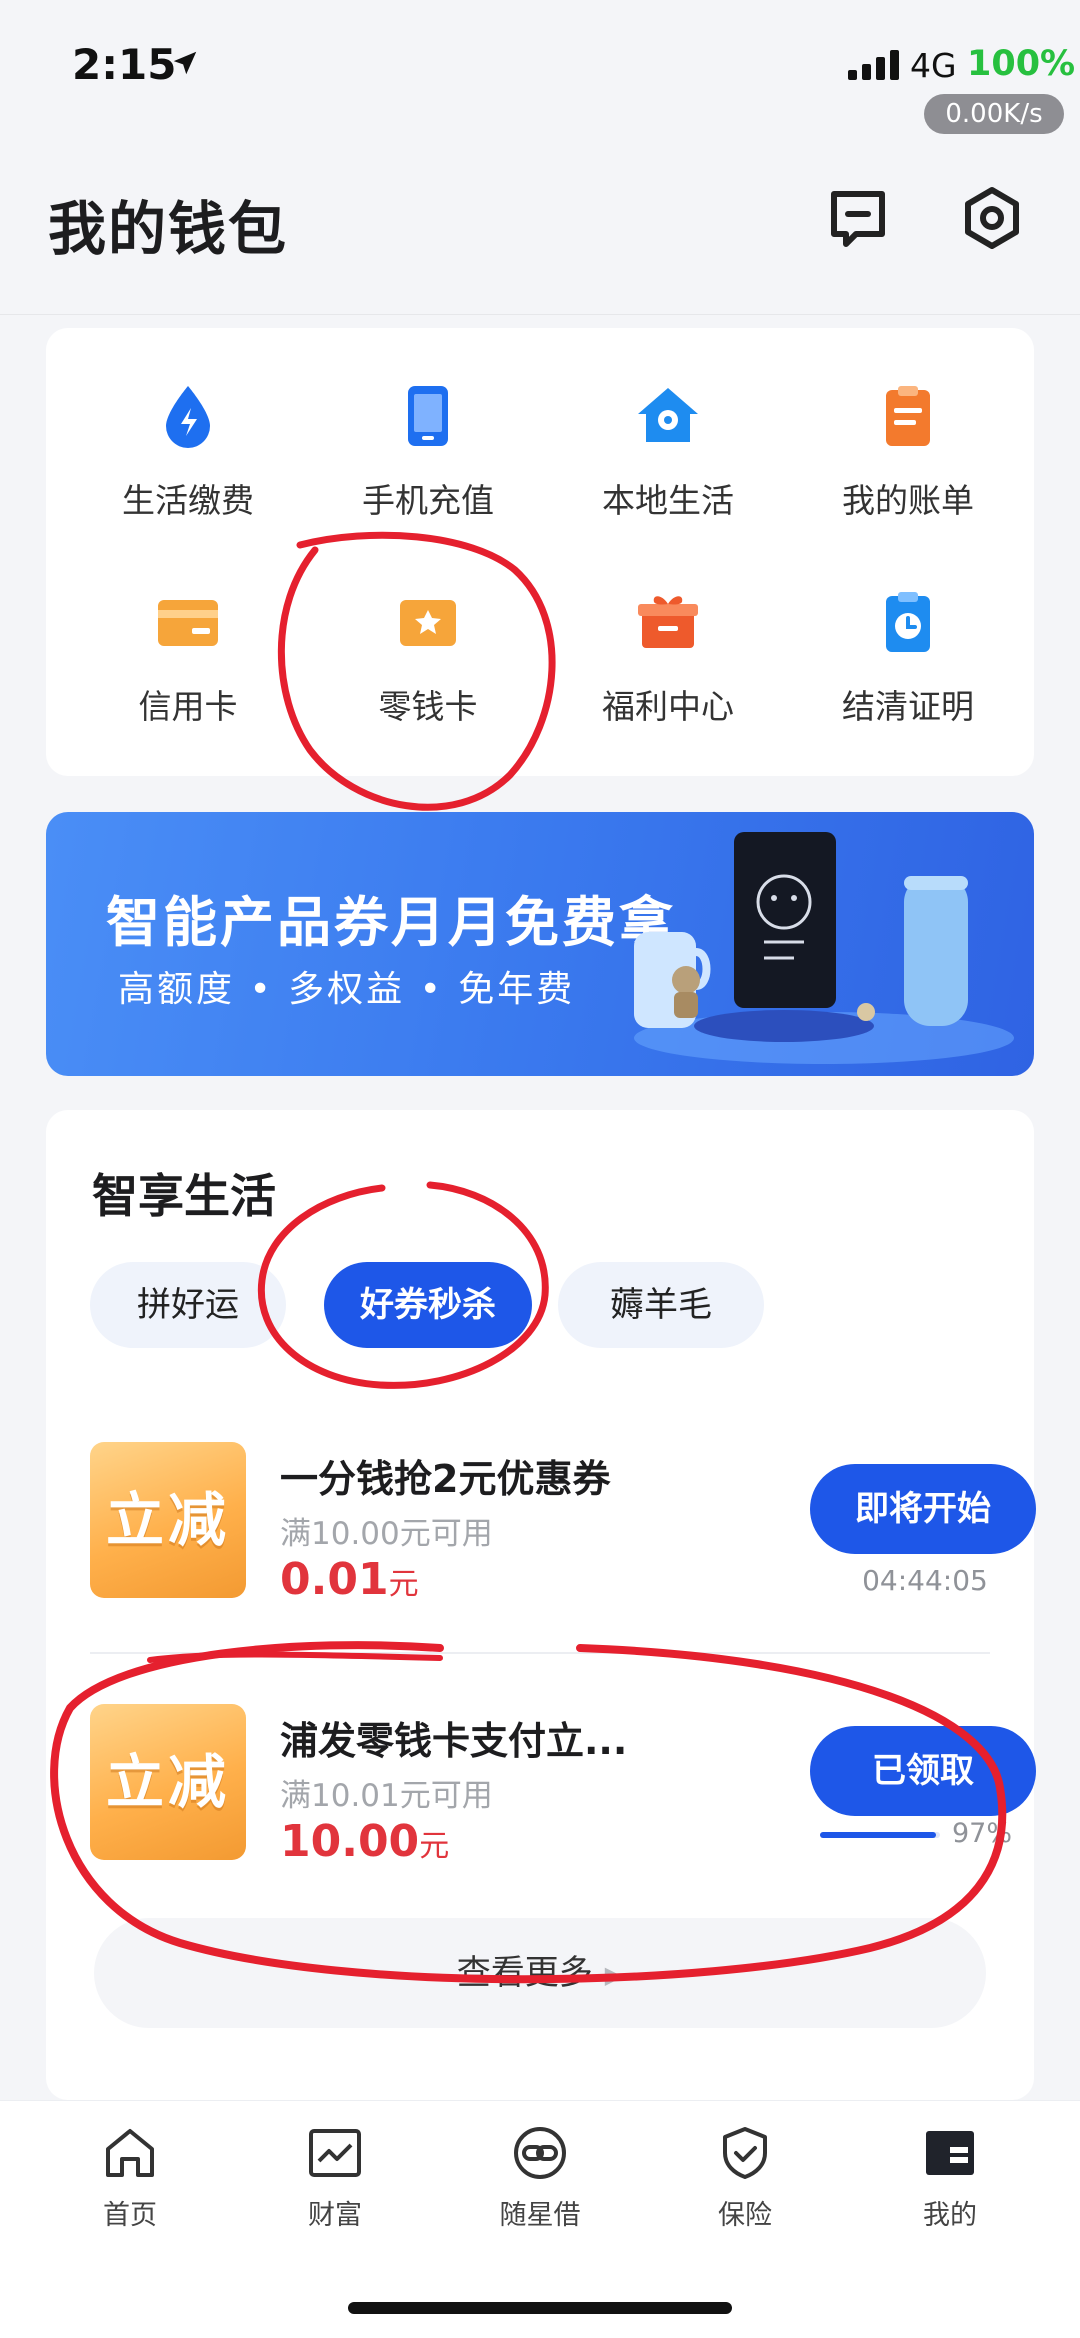  I want to click on offer-title: 一分钱抢2元优惠券, so click(445, 1479).